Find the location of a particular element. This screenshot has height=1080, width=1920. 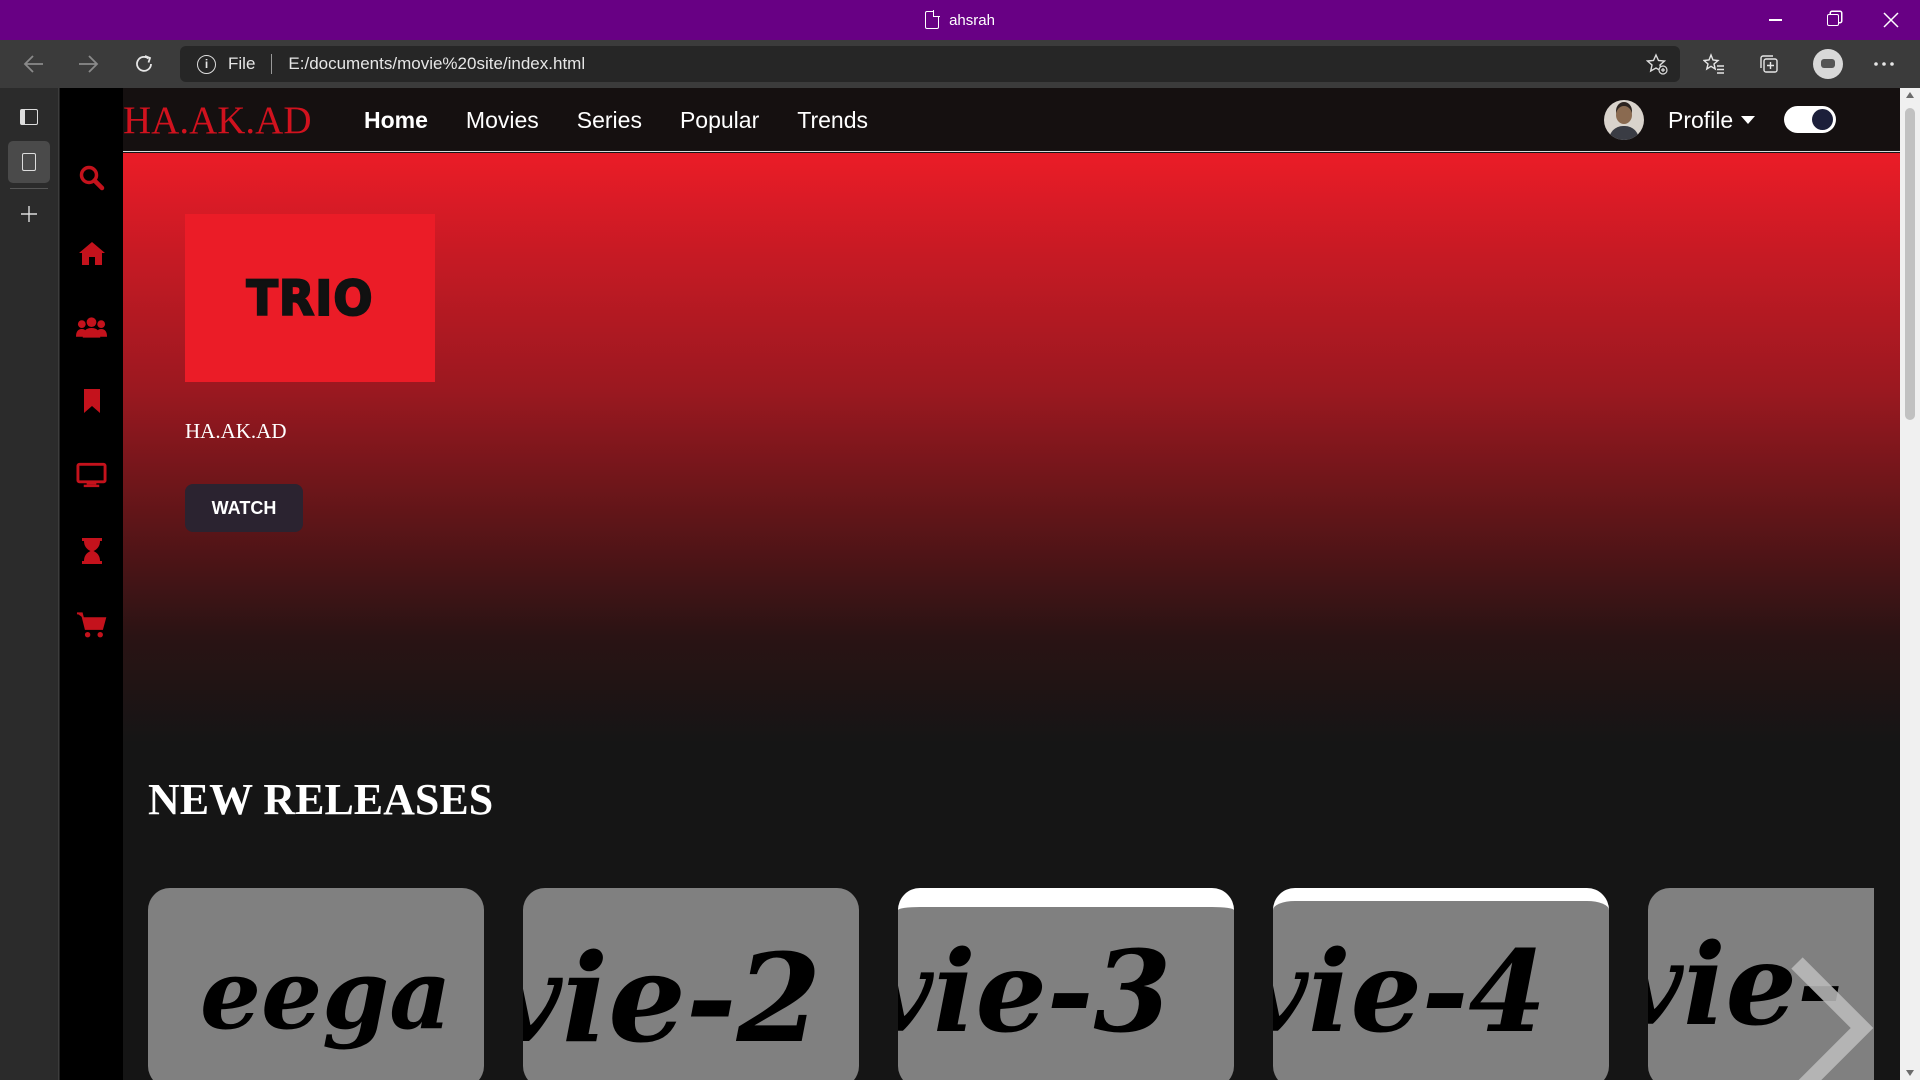

file-label: File is located at coordinates (242, 63).